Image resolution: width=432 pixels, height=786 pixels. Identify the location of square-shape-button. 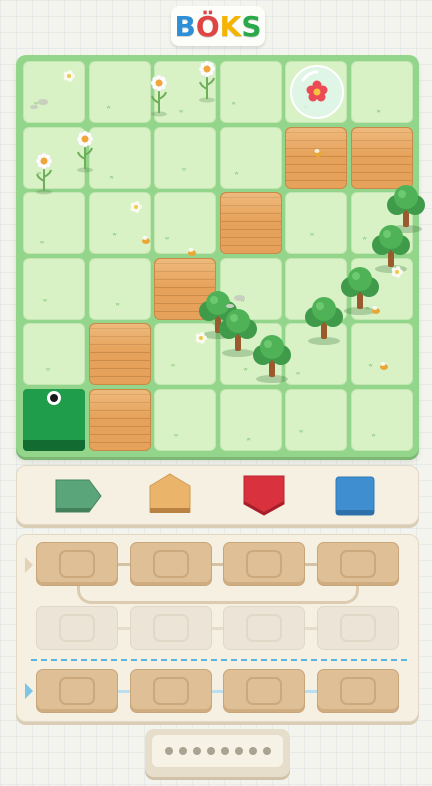
(356, 497).